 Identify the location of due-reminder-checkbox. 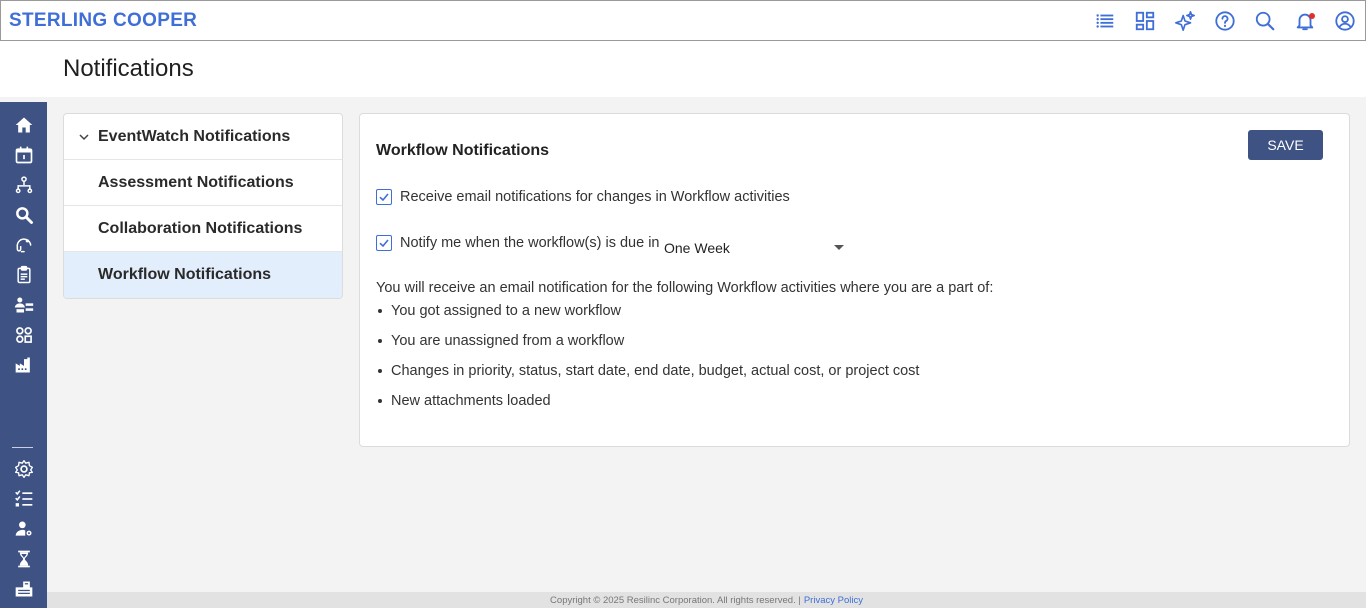
(384, 243).